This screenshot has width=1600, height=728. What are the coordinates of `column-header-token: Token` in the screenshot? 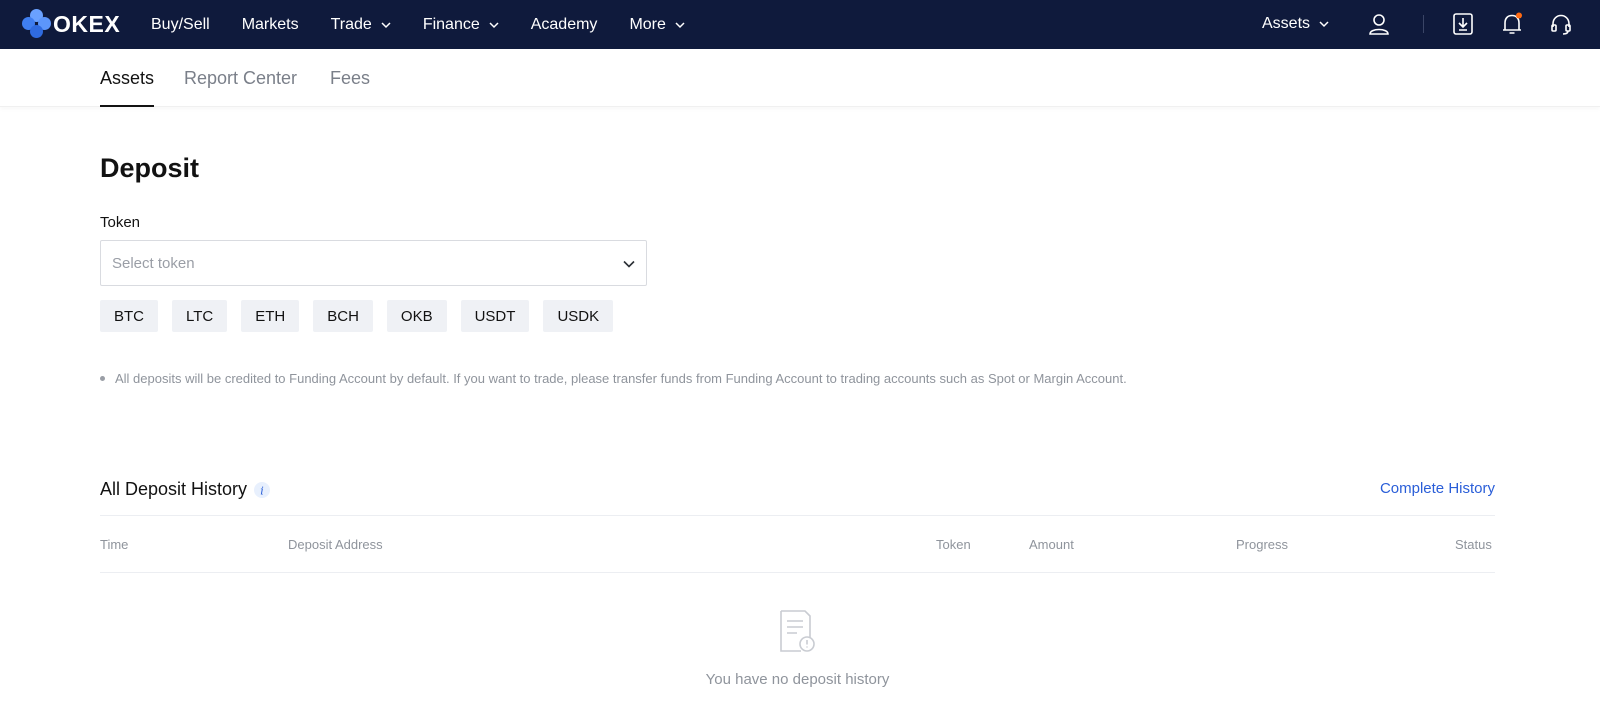 It's located at (953, 544).